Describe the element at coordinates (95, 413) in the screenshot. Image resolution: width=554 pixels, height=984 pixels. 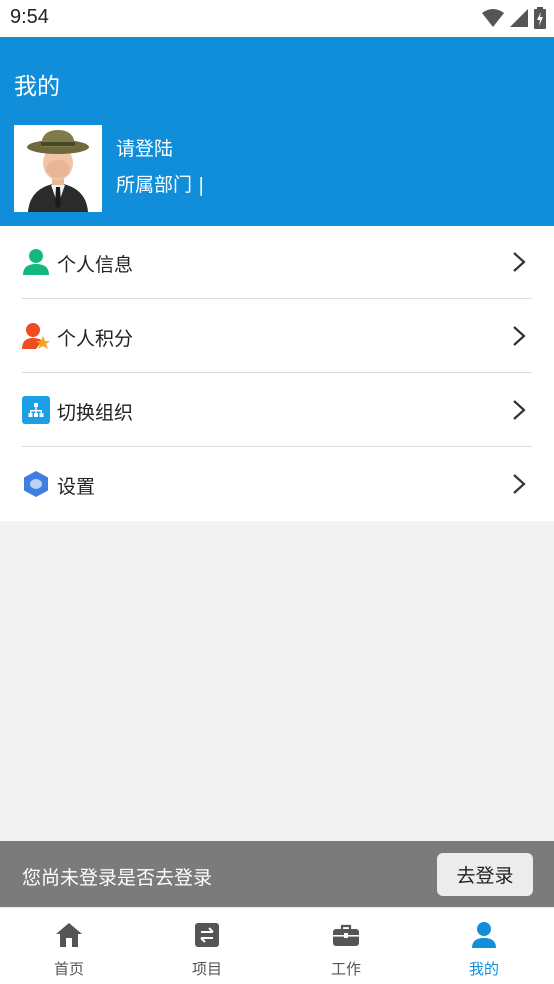
I see `menu-item-label: 切换组织` at that location.